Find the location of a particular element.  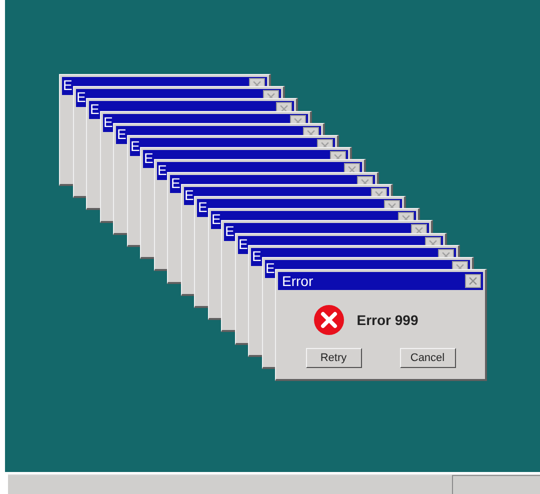

close-icon is located at coordinates (473, 281).